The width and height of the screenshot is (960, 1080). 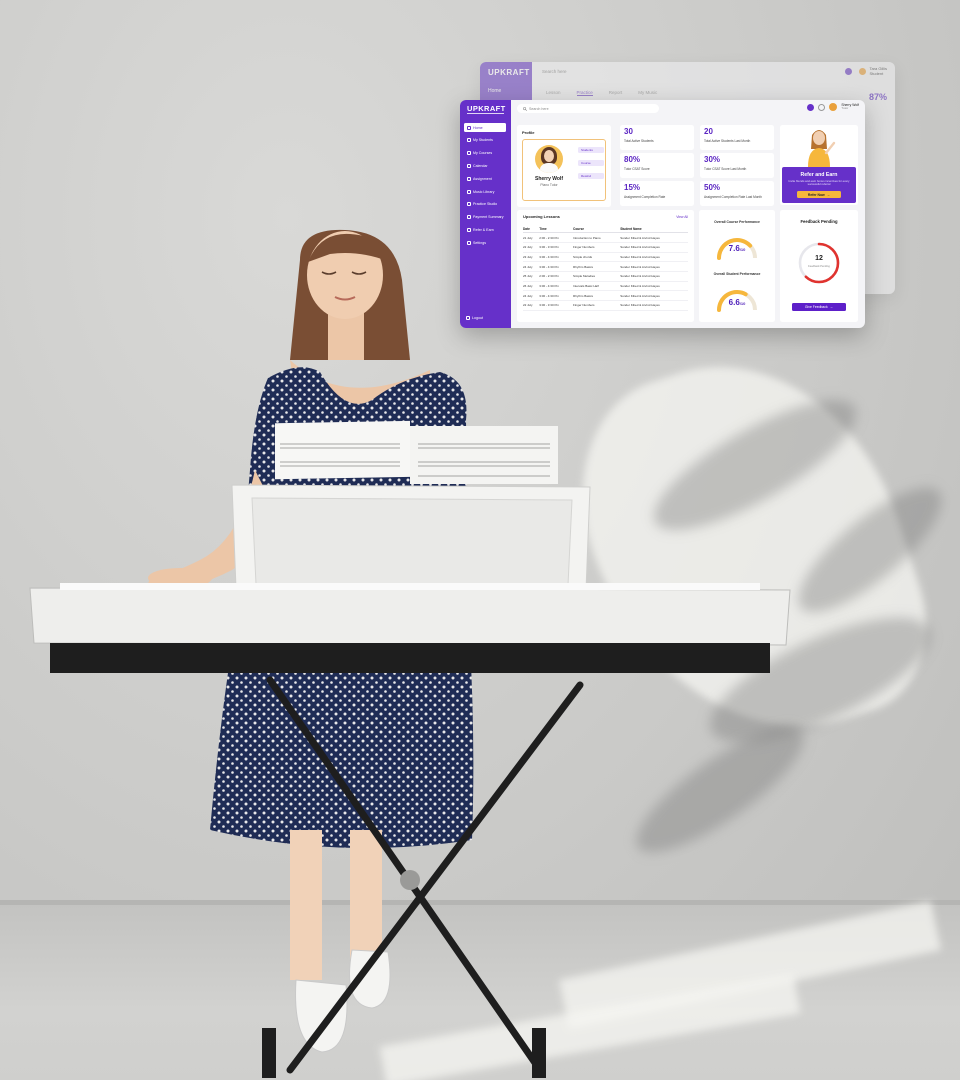 What do you see at coordinates (819, 307) in the screenshot?
I see `give-feedback-button: Give Feedback →` at bounding box center [819, 307].